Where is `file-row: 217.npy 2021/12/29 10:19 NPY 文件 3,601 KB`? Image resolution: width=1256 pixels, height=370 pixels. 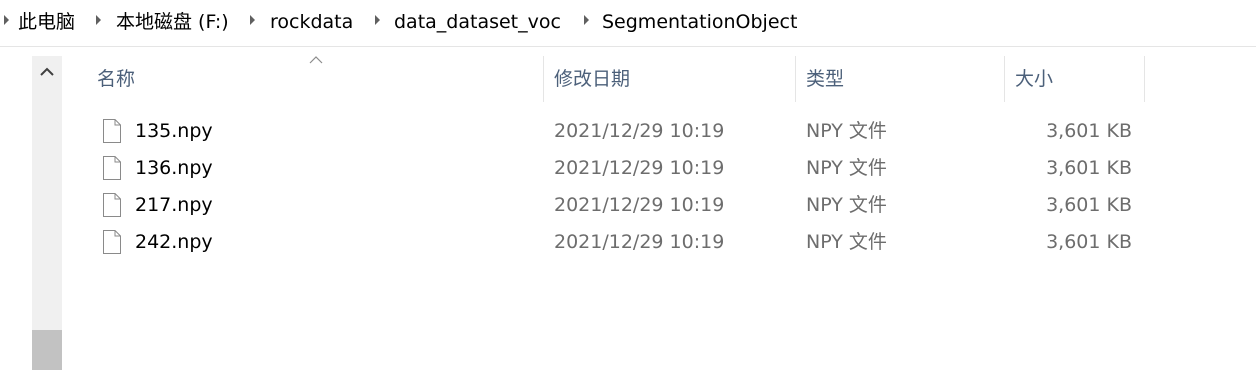 file-row: 217.npy 2021/12/29 10:19 NPY 文件 3,601 KB is located at coordinates (659, 205).